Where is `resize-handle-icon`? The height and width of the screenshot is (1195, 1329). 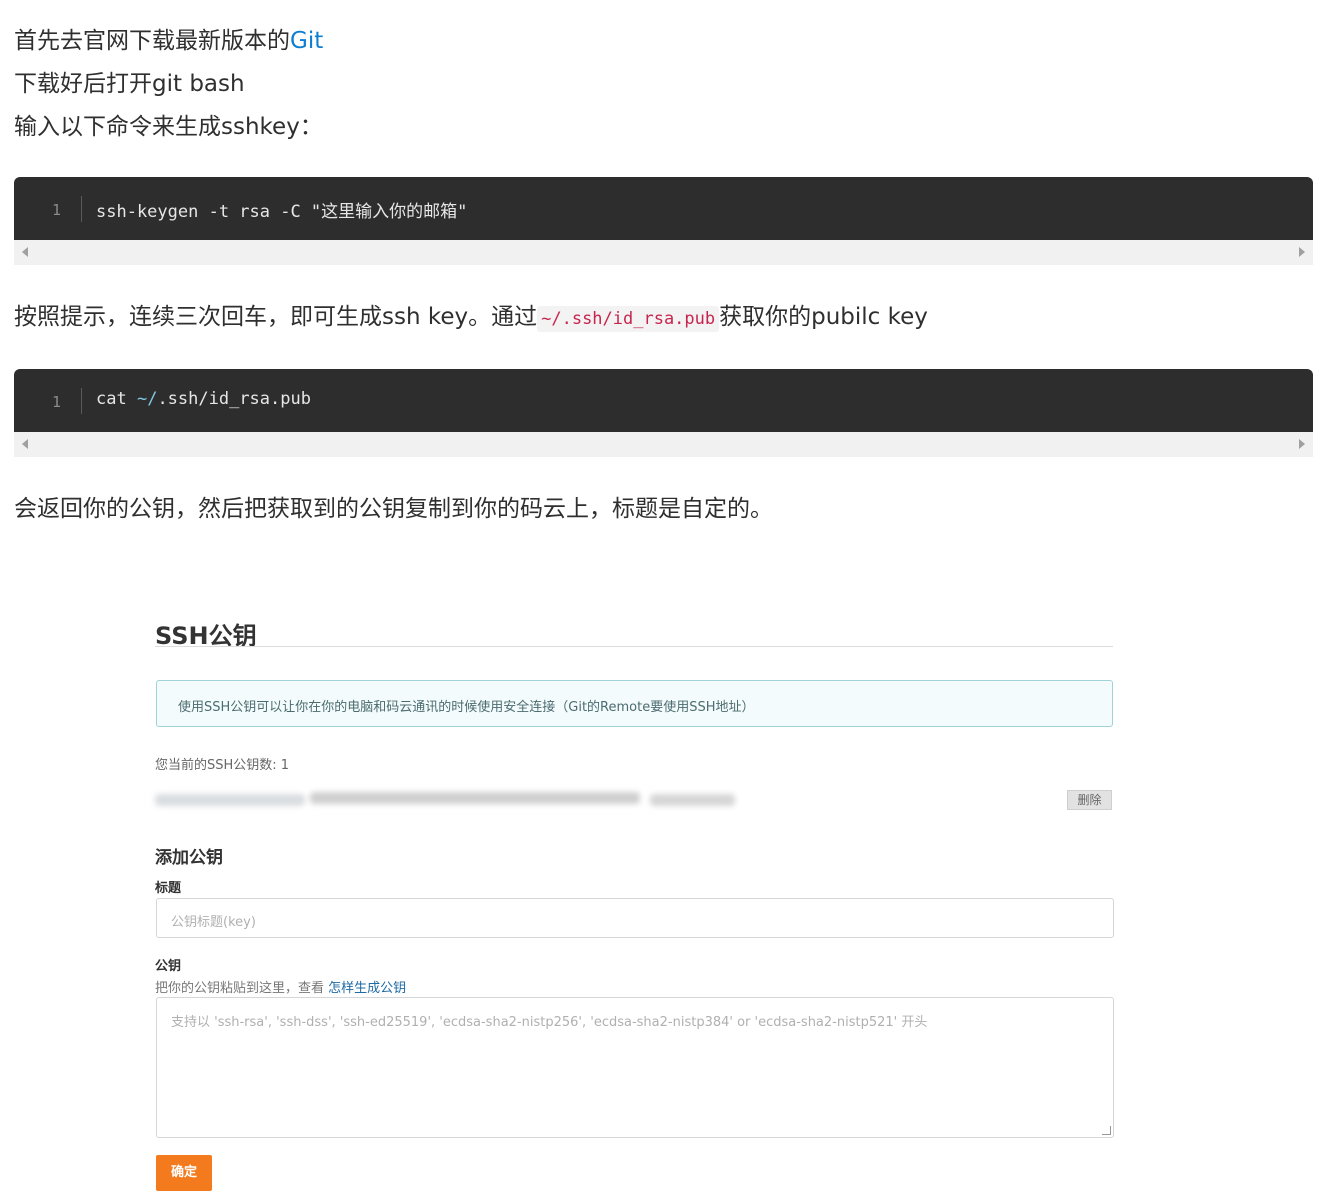
resize-handle-icon is located at coordinates (1106, 1130).